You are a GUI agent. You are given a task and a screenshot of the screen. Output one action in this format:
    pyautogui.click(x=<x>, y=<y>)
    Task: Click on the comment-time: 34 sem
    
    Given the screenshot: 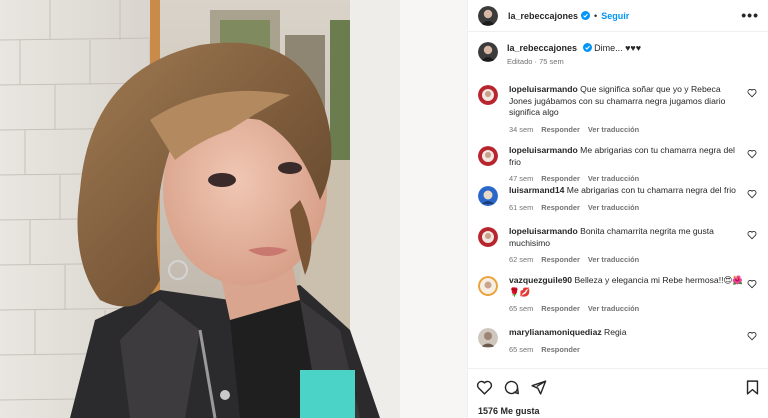 What is the action you would take?
    pyautogui.click(x=521, y=129)
    